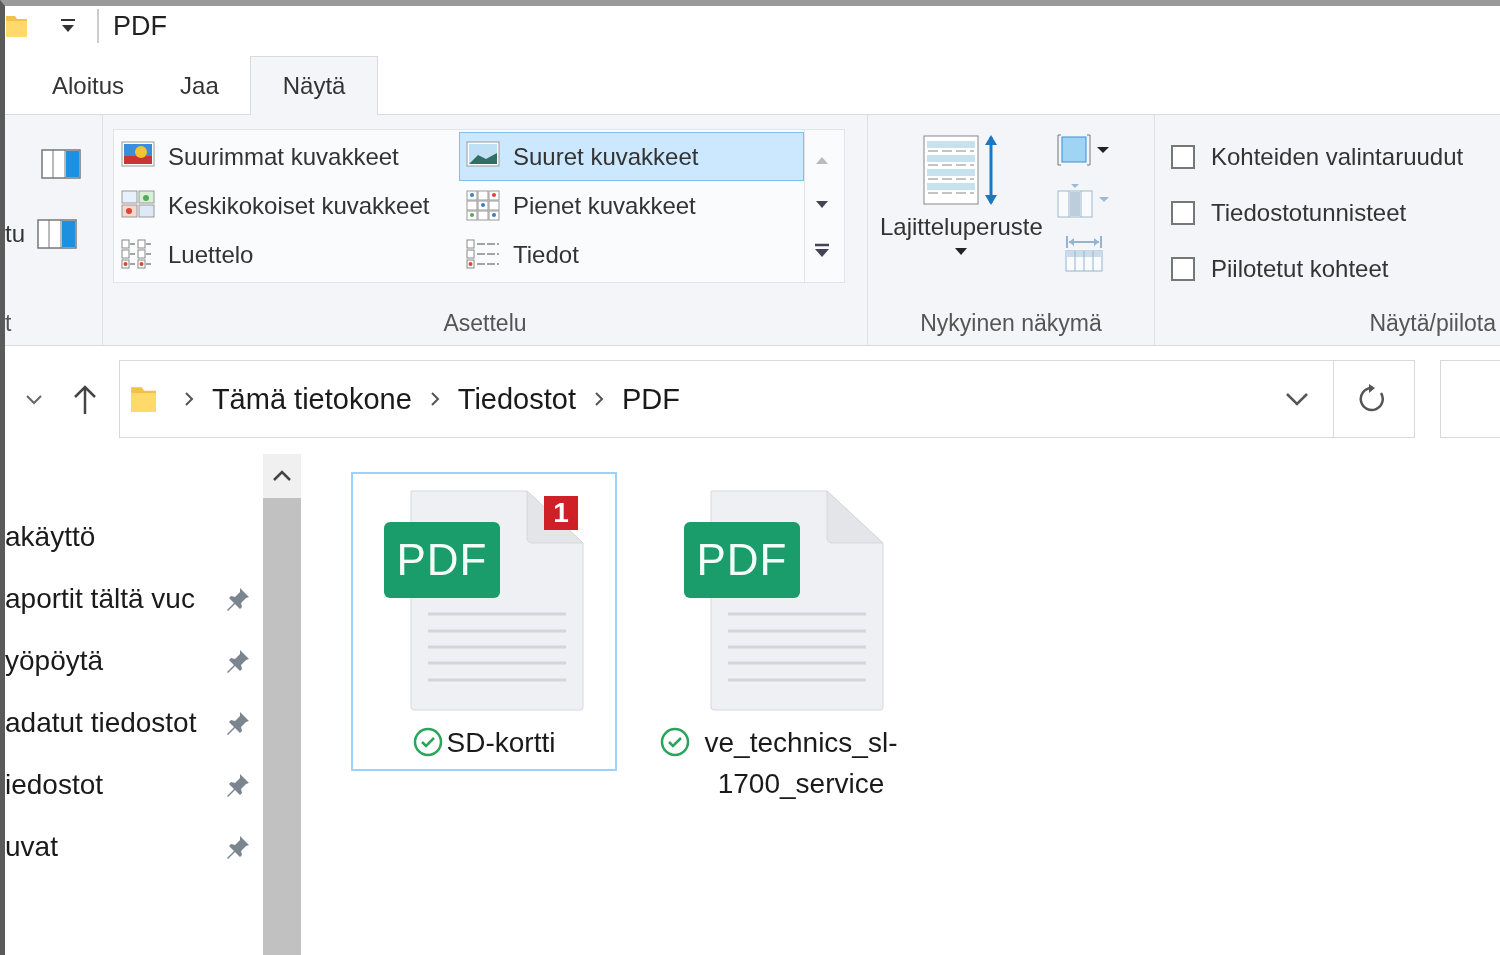 This screenshot has height=955, width=1500. Describe the element at coordinates (115, 661) in the screenshot. I see `nav-item: yöpöytä` at that location.